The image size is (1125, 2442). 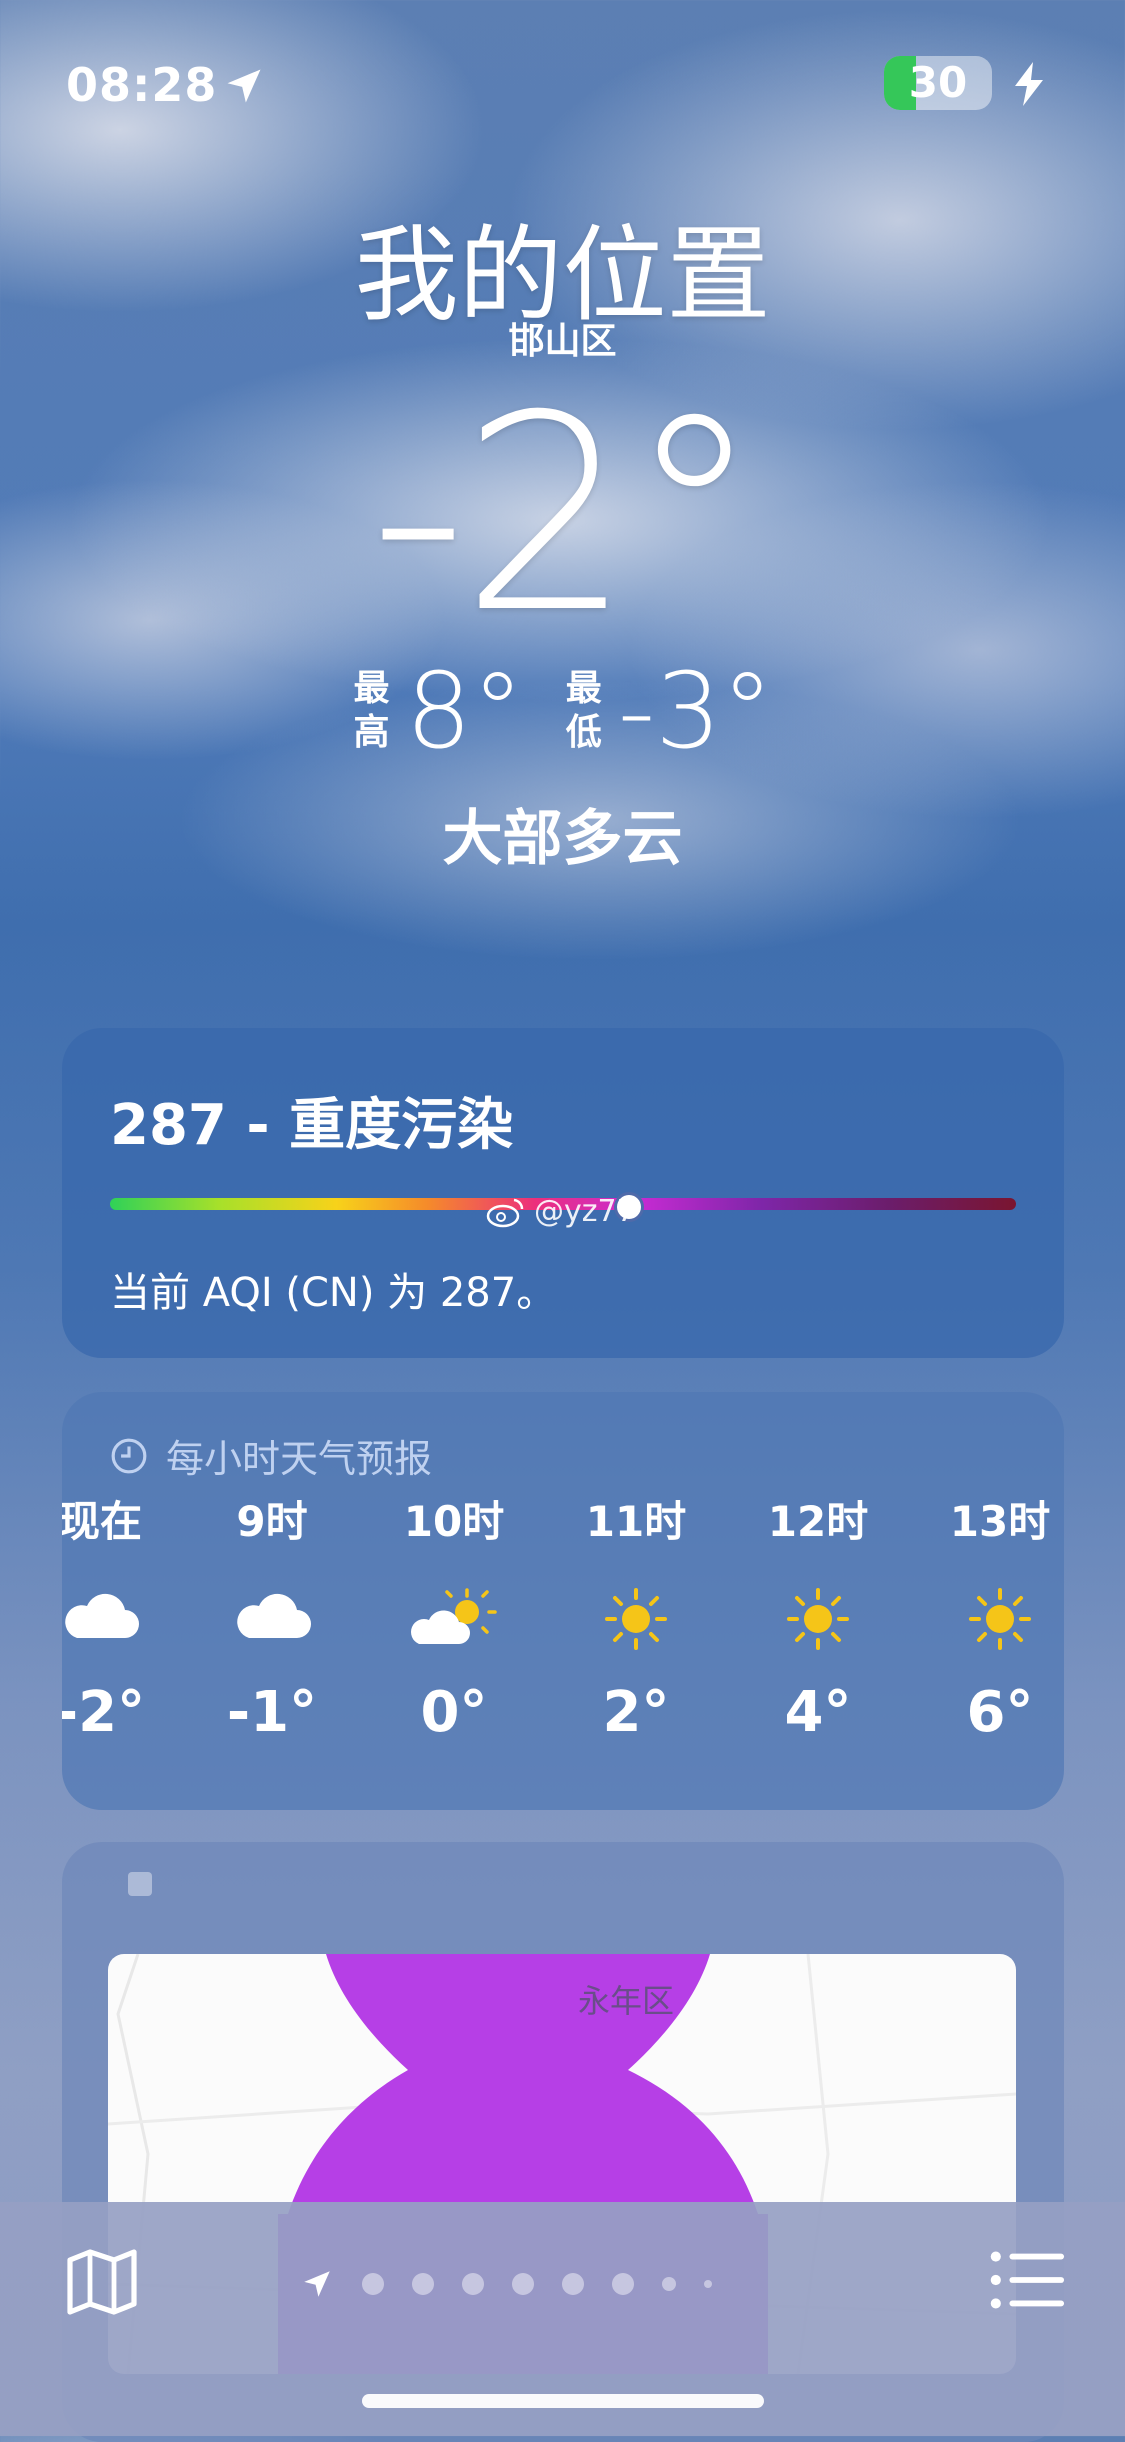 What do you see at coordinates (142, 85) in the screenshot?
I see `status-time: 08:28` at bounding box center [142, 85].